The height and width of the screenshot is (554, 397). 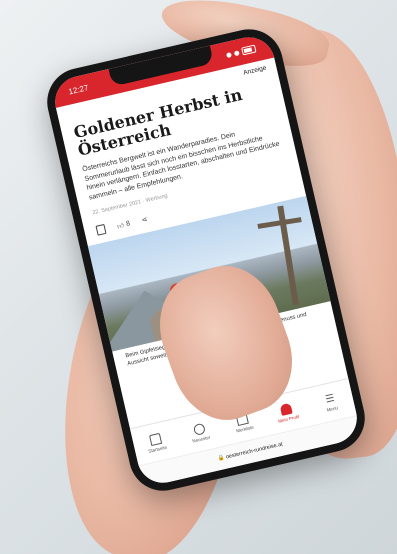 I want to click on bookmark-button, so click(x=101, y=229).